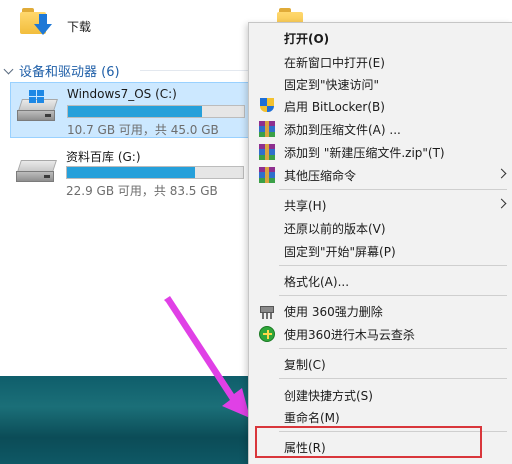 Image resolution: width=512 pixels, height=464 pixels. What do you see at coordinates (349, 335) in the screenshot?
I see `menu-item-label: 使用360进行木马云查杀` at bounding box center [349, 335].